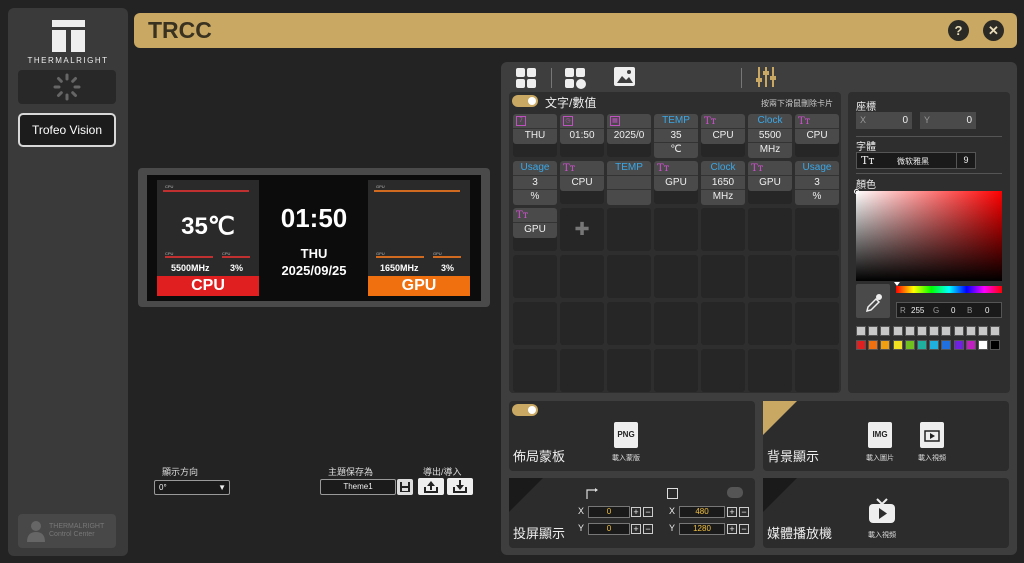 This screenshot has width=1024, height=563. I want to click on widget-card: ◷ 01:50, so click(582, 129).